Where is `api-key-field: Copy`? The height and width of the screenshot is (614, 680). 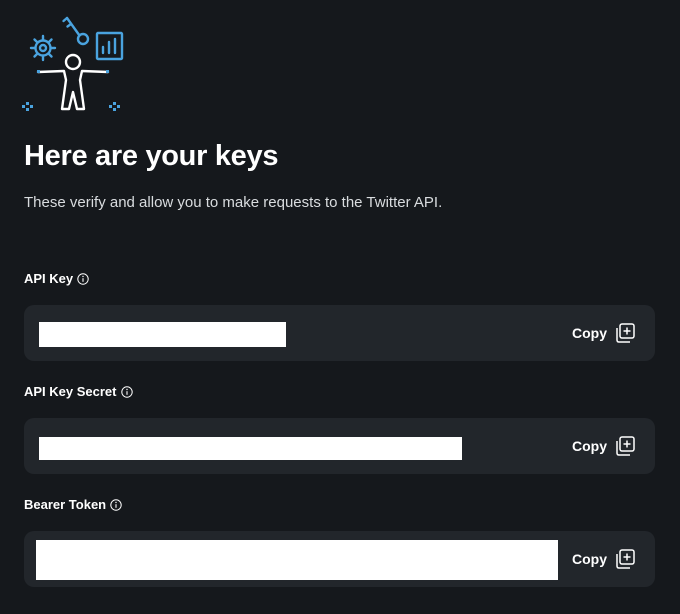
api-key-field: Copy is located at coordinates (339, 333).